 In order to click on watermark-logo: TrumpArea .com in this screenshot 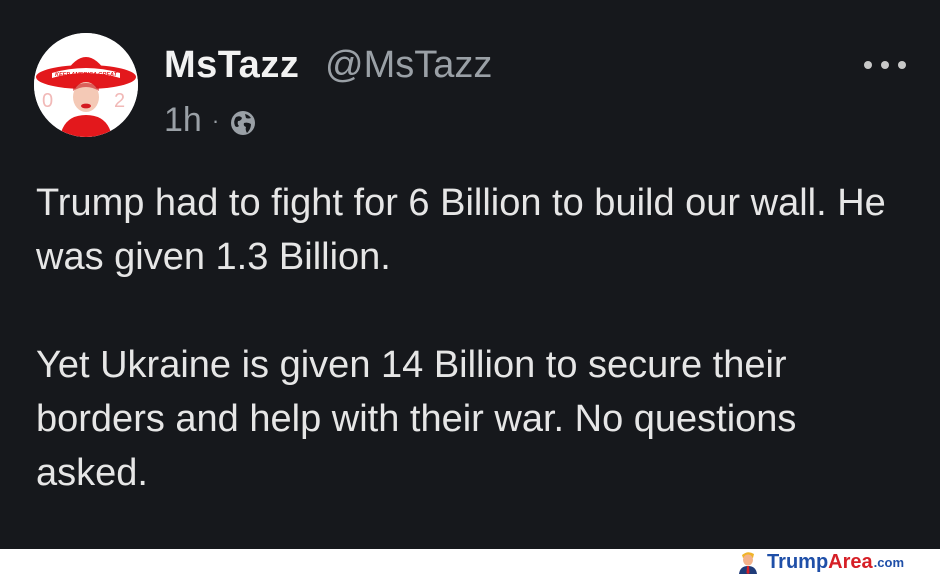, I will do `click(820, 562)`.